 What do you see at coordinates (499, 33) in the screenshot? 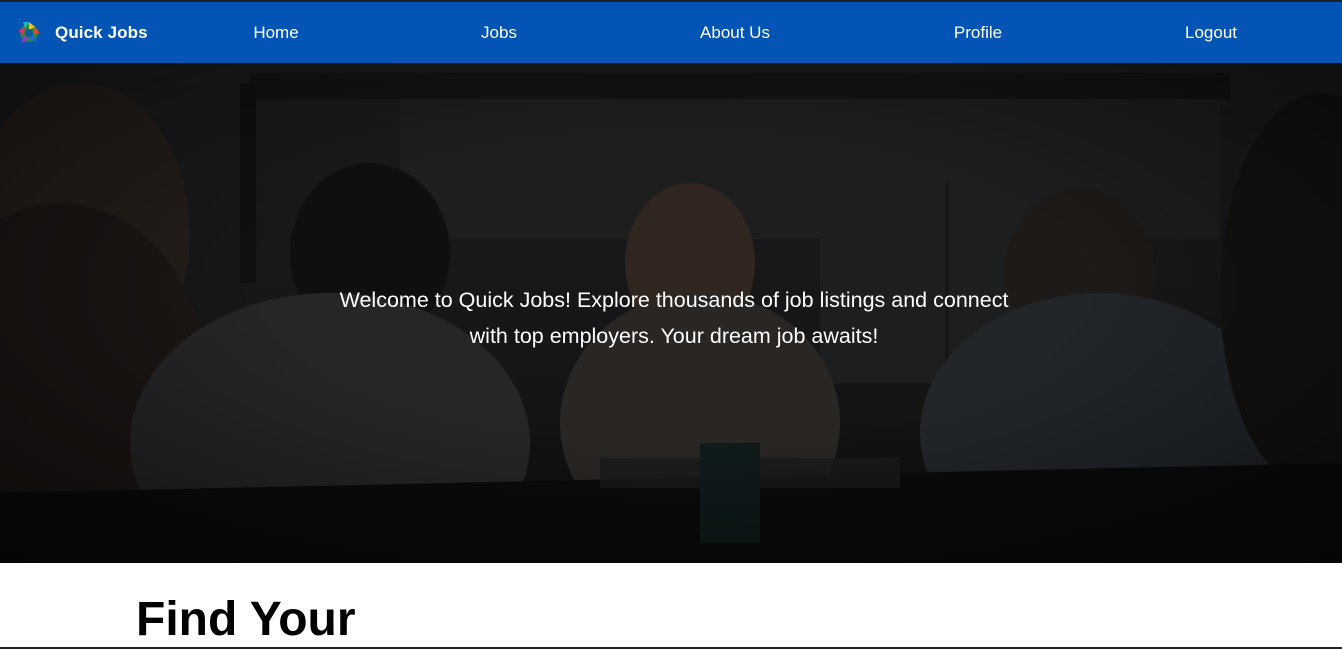
I see `nav-link-jobs: Jobs` at bounding box center [499, 33].